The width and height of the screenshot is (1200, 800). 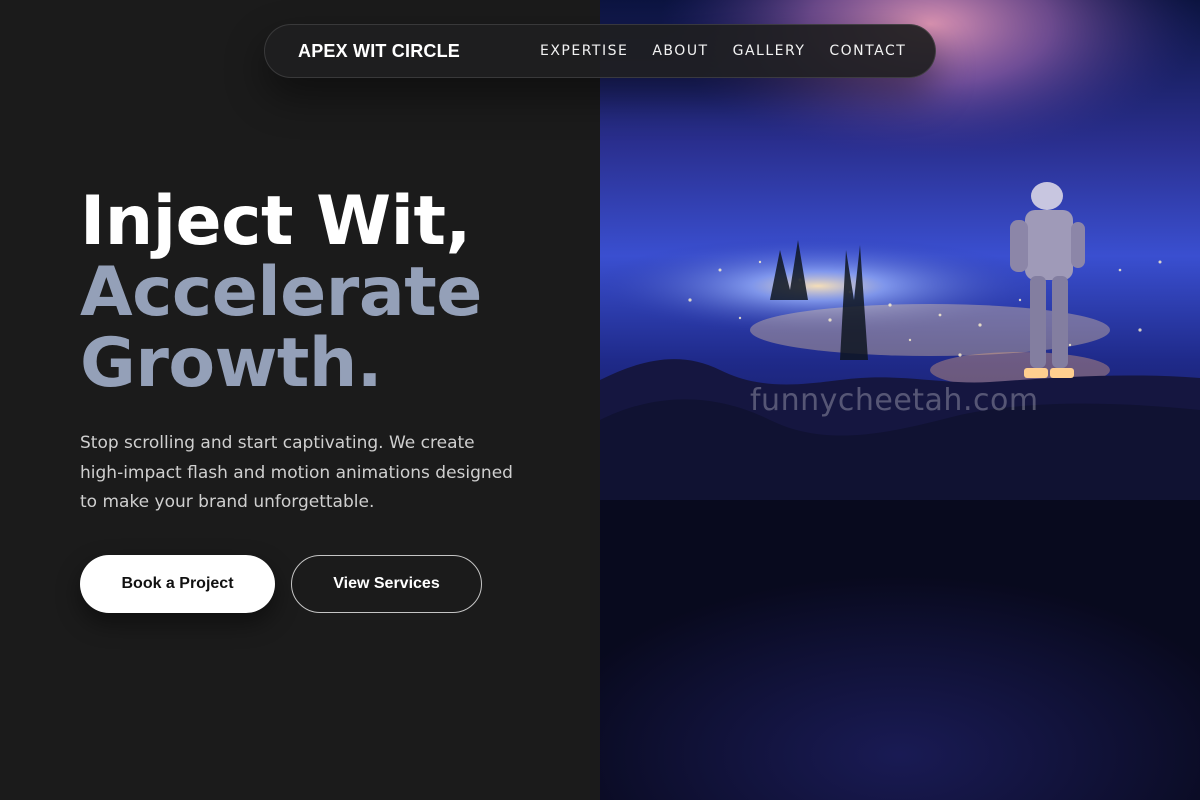 I want to click on nav-link-contact: CONTACT, so click(x=867, y=51).